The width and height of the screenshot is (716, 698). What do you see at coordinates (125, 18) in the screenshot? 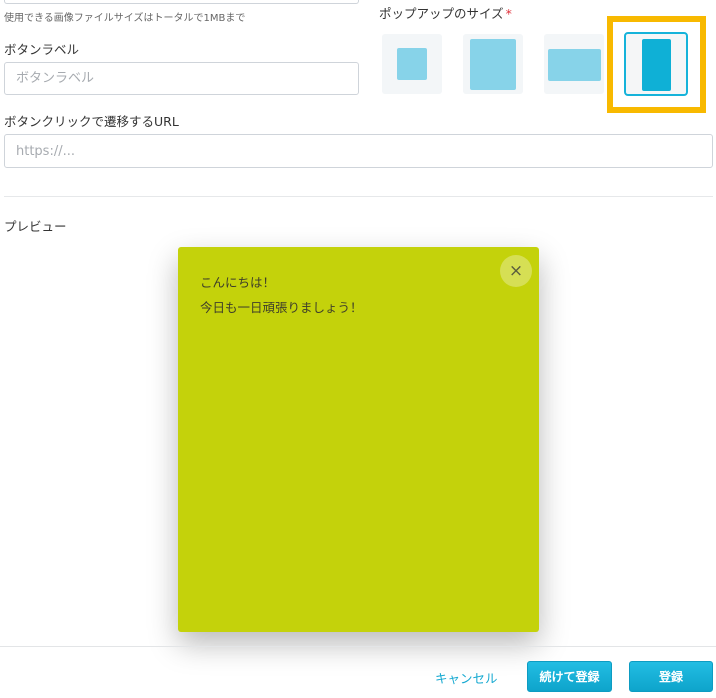
I see `upload-size-hint: 使用できる画像ファイルサイズはトータルで1MBまで` at bounding box center [125, 18].